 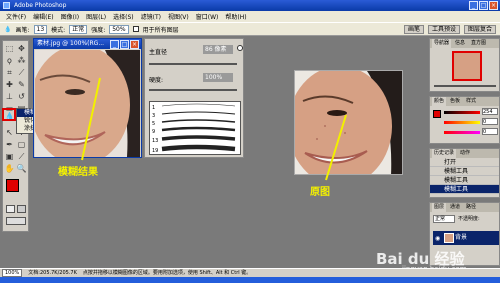 I want to click on doc-info: 文档:205.7K/205.7K, so click(x=52, y=273).